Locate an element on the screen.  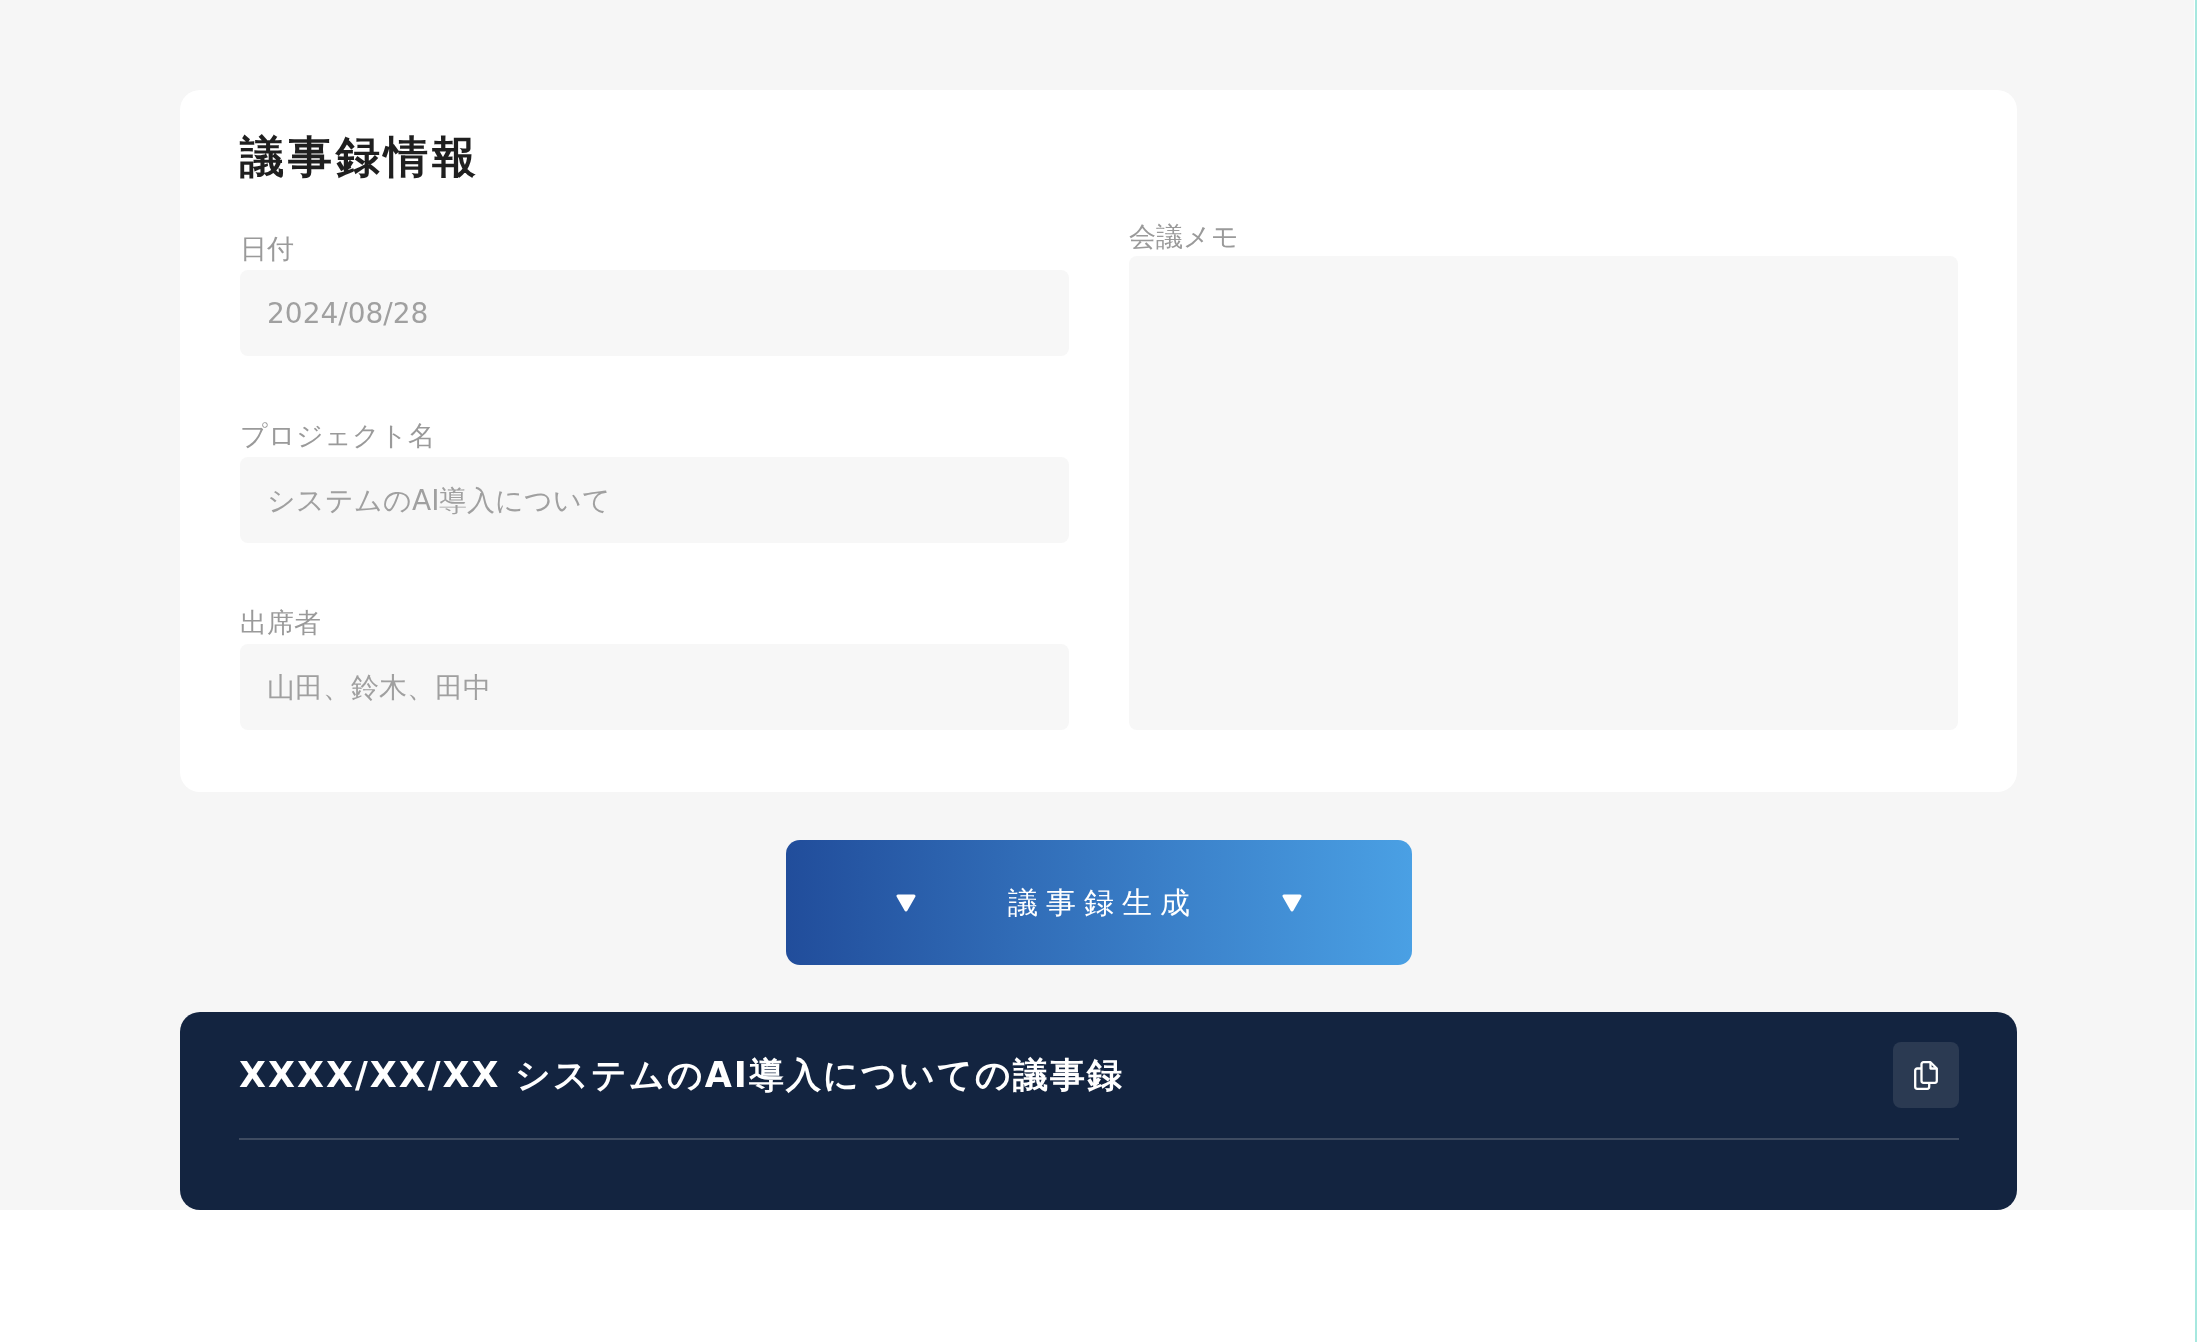
field-label: プロジェクト名 is located at coordinates (337, 436).